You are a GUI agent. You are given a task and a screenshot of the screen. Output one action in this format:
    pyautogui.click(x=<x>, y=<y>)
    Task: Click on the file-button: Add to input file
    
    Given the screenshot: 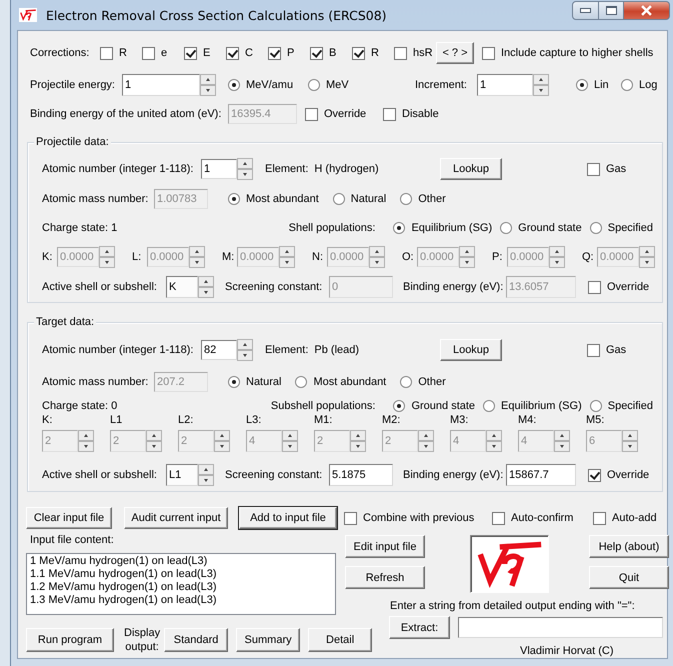 What is the action you would take?
    pyautogui.click(x=288, y=518)
    